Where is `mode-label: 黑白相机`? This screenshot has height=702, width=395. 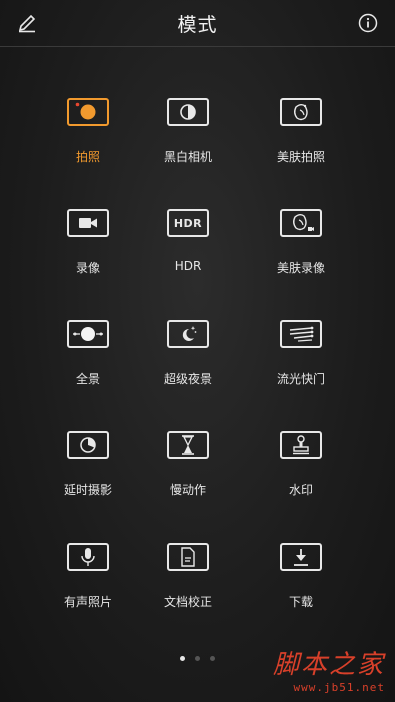
mode-label: 黑白相机 is located at coordinates (187, 157).